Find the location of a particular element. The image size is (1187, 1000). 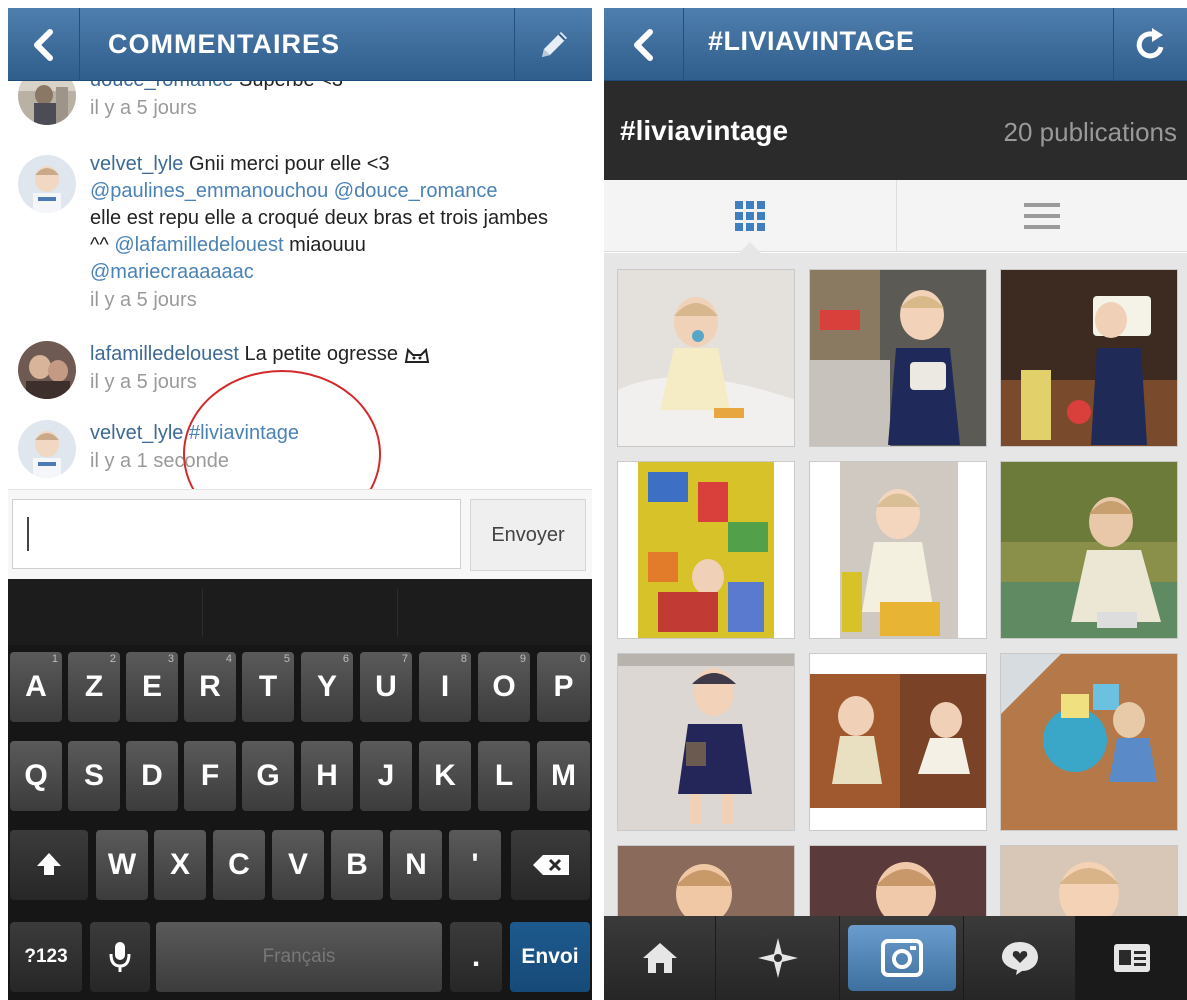

grid-view-icon is located at coordinates (749, 216).